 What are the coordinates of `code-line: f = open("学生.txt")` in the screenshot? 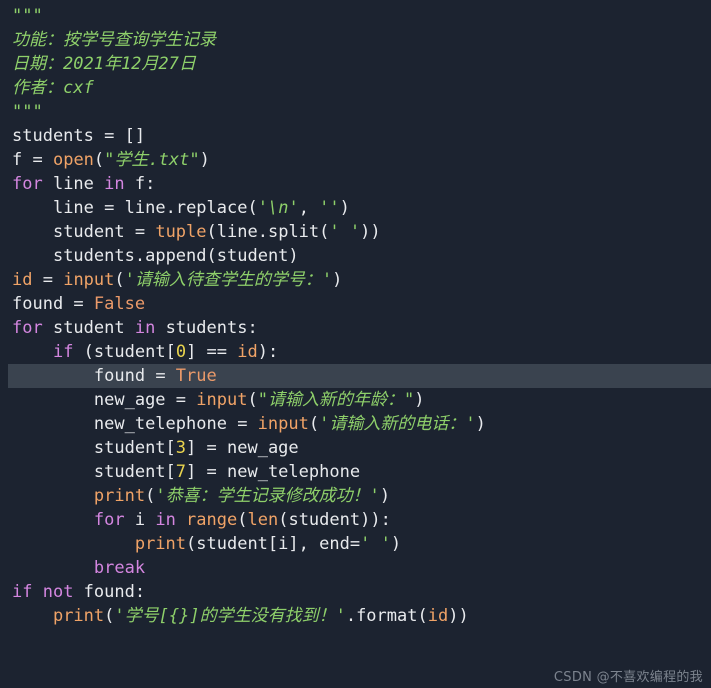 It's located at (355, 160).